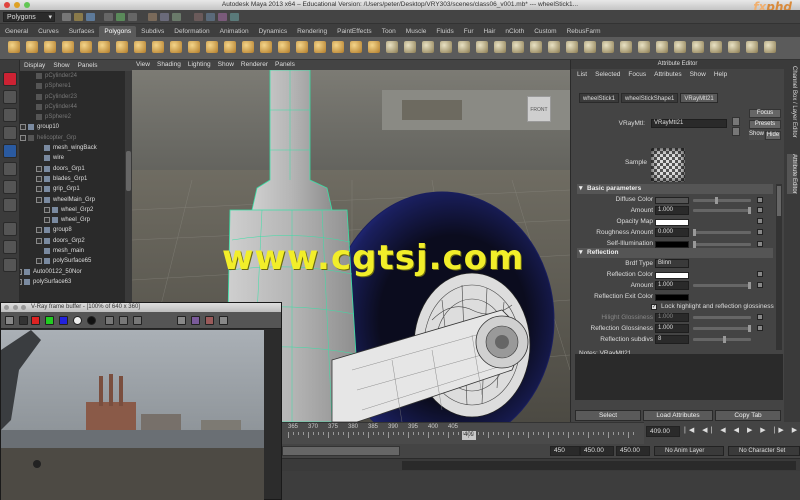  Describe the element at coordinates (77, 320) in the screenshot. I see `alpha-channel-icon` at that location.